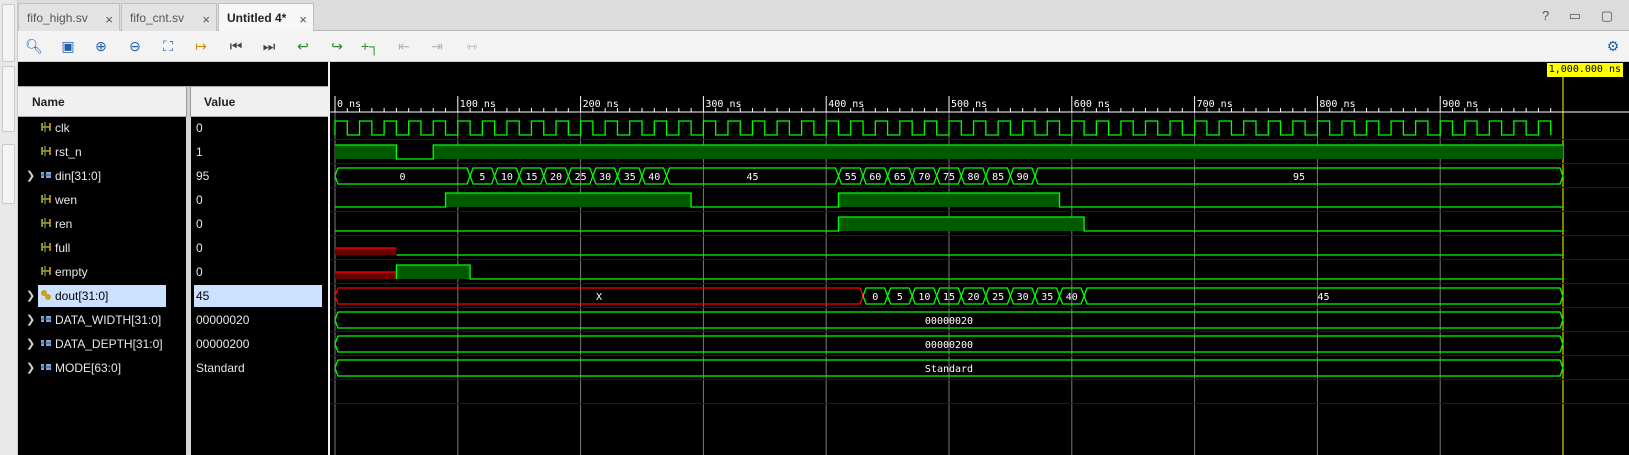 Image resolution: width=1629 pixels, height=455 pixels. What do you see at coordinates (57, 18) in the screenshot?
I see `tab-label: fifo_high.sv` at bounding box center [57, 18].